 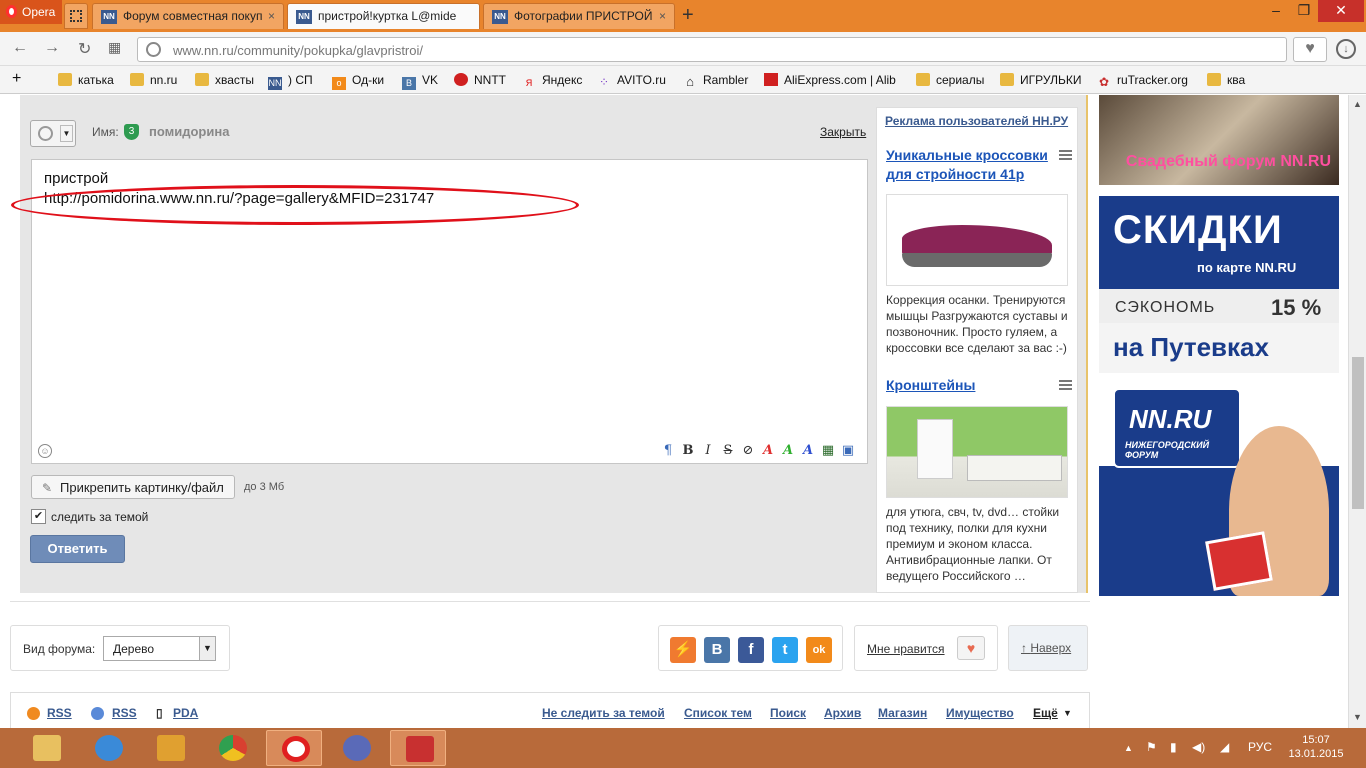 I want to click on maximize-button: ❐, so click(x=1304, y=11).